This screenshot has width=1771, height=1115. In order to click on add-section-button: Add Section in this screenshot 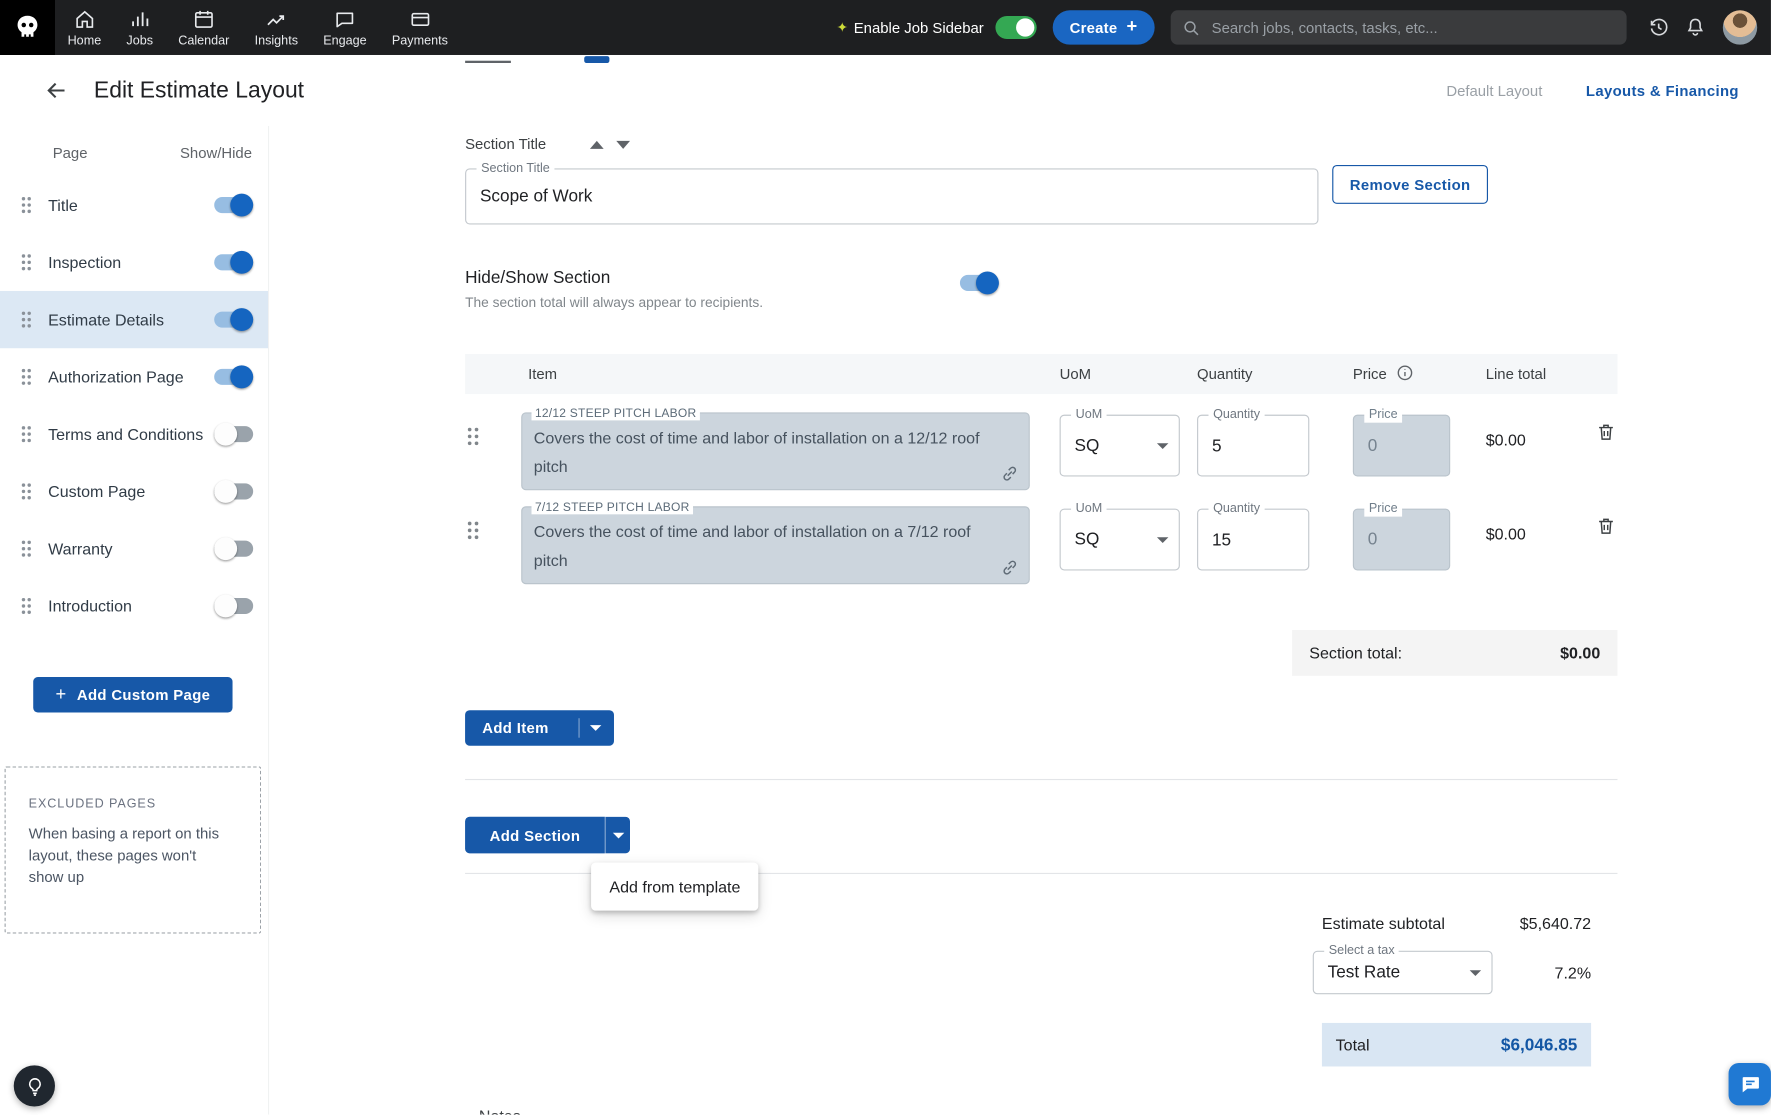, I will do `click(535, 835)`.